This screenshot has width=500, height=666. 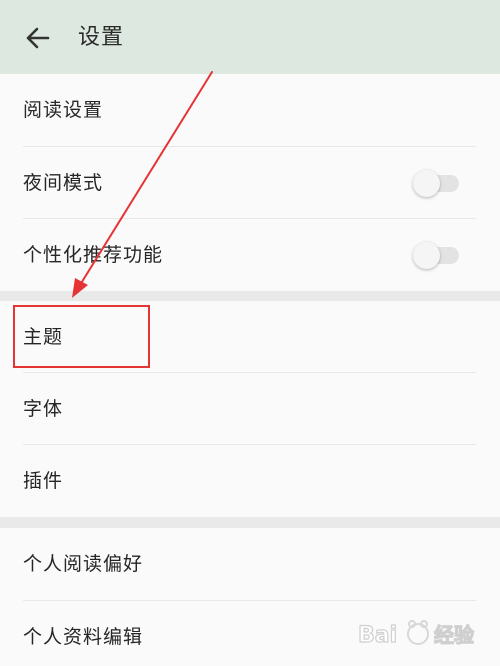 I want to click on annotation-highlight-box, so click(x=81, y=336).